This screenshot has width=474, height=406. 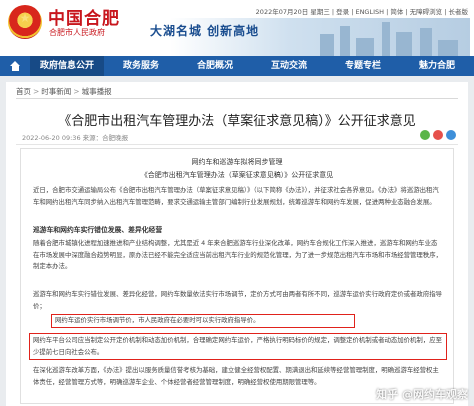 I want to click on main-nav: 政府信息公开 政务服务 合肥概况 互动交流 专题专栏 魅力合肥, so click(x=237, y=66).